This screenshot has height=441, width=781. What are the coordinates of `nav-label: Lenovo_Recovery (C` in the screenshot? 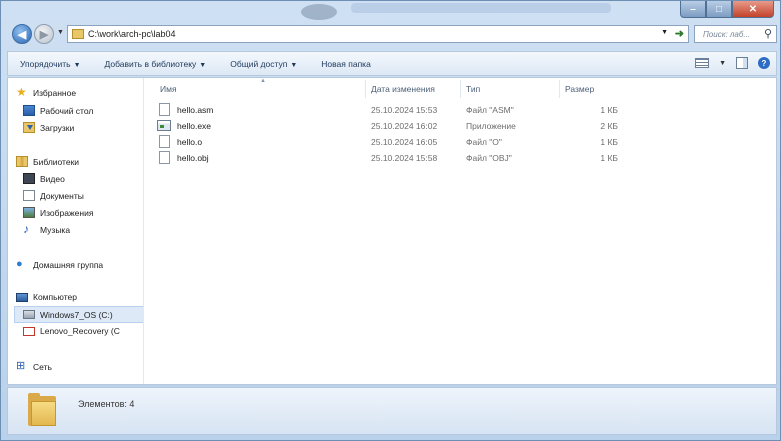 It's located at (80, 331).